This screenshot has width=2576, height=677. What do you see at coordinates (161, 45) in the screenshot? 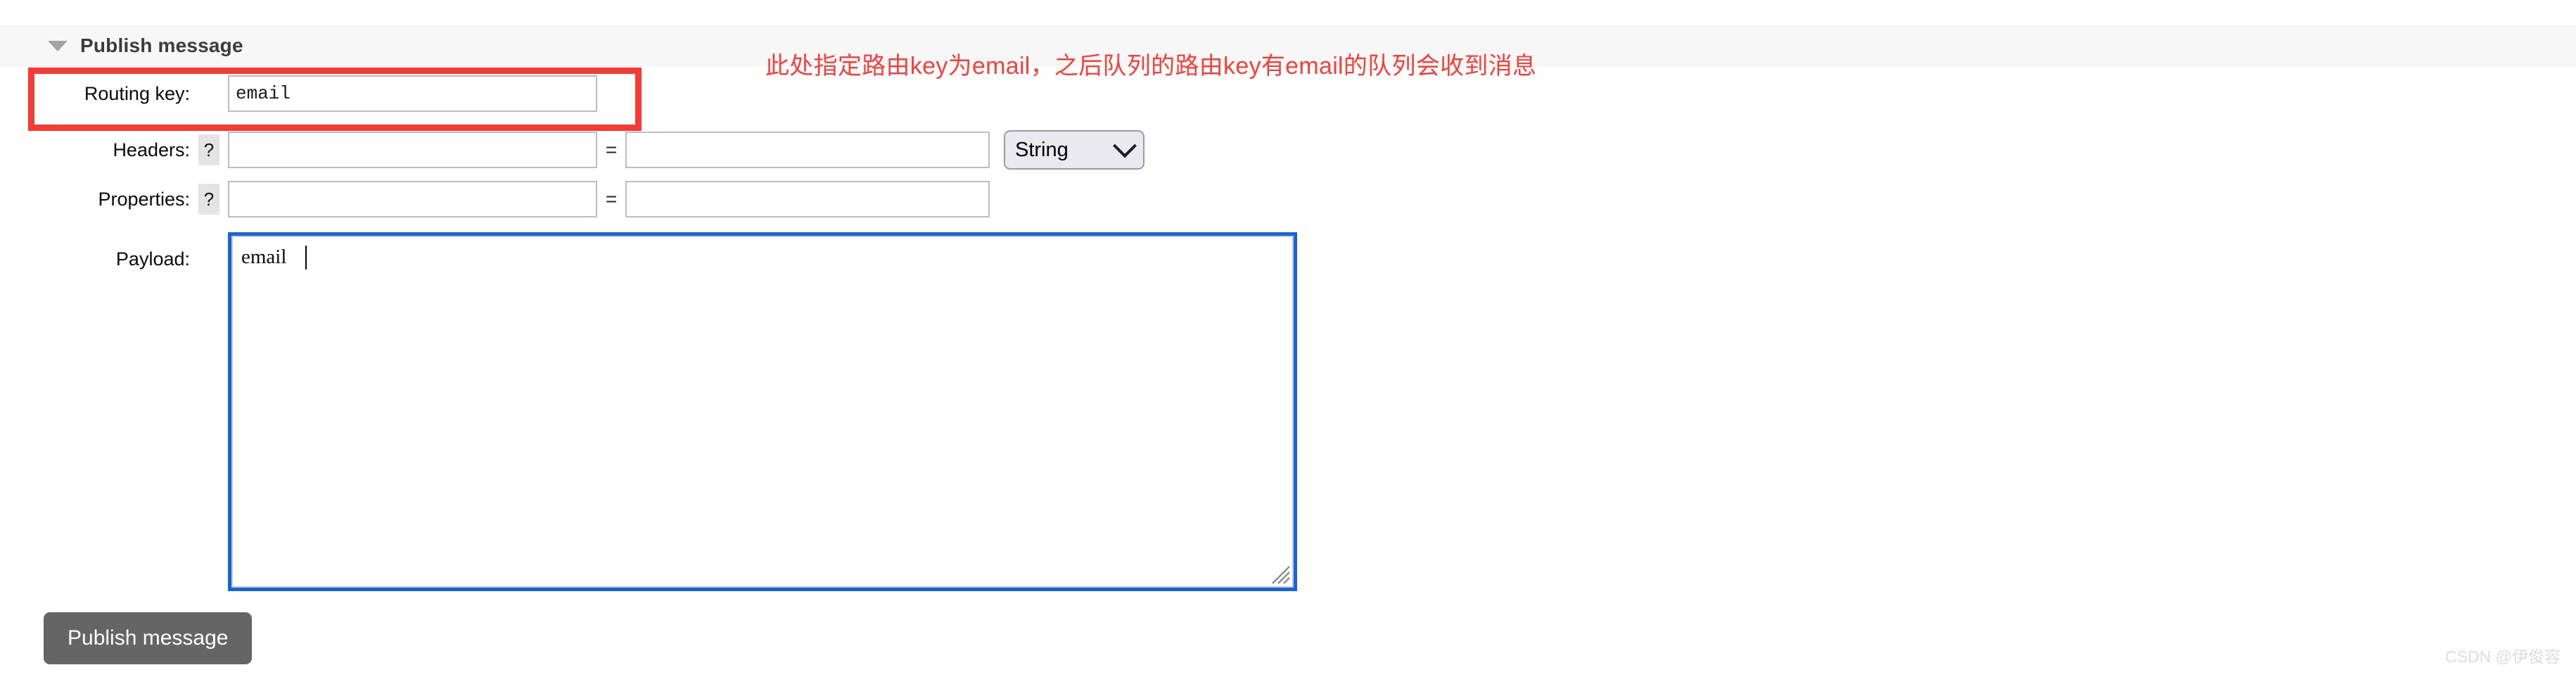
I see `page-title: Publish message` at bounding box center [161, 45].